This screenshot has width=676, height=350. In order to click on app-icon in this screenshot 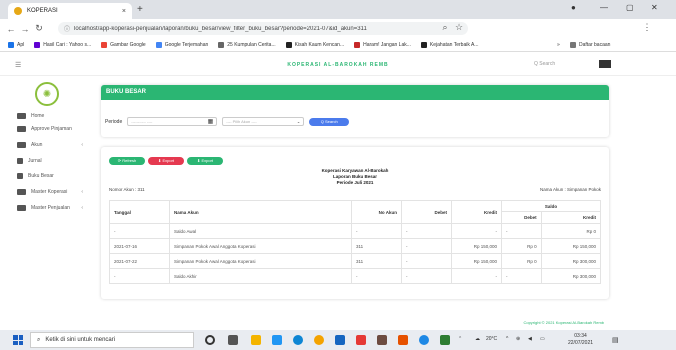, I will do `click(340, 340)`.